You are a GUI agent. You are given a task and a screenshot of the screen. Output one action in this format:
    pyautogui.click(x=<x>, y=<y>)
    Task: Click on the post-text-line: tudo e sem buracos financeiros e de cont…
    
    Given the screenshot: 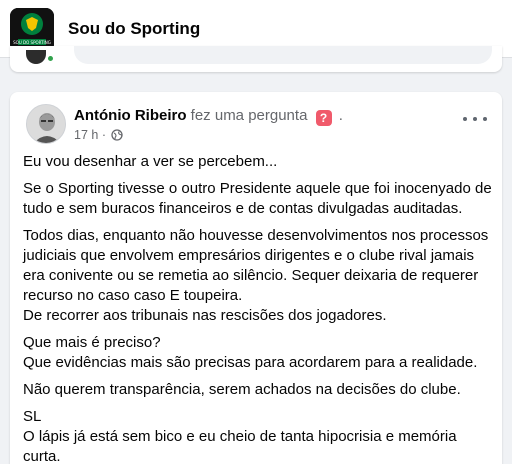 What is the action you would take?
    pyautogui.click(x=243, y=208)
    